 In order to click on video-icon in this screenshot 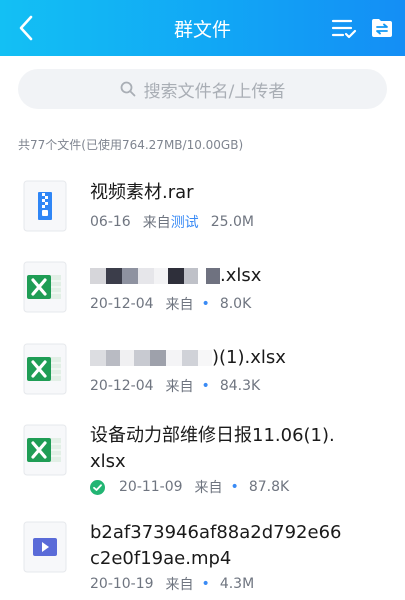, I will do `click(45, 547)`.